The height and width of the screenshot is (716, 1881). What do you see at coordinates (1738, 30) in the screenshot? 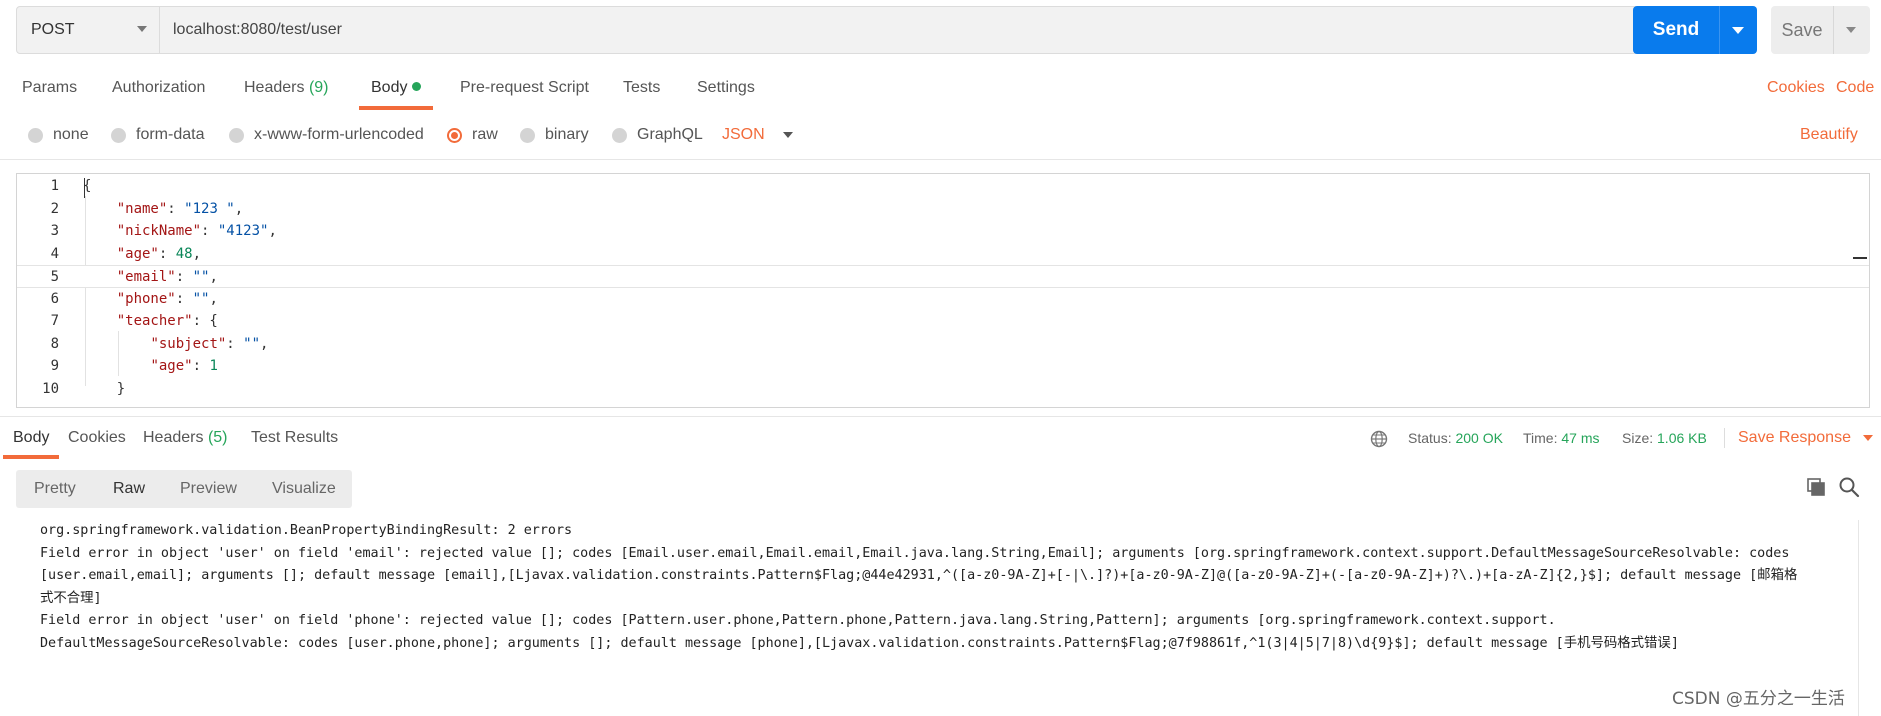
I see `send-dropdown-chevron-icon` at bounding box center [1738, 30].